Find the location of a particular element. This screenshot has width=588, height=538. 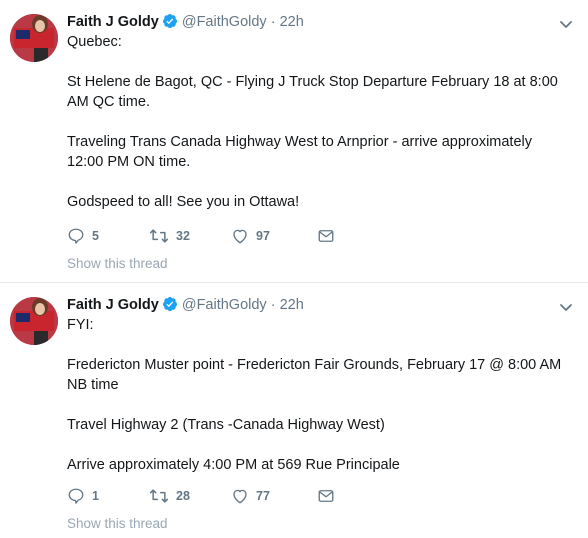

retweet-count: 28 is located at coordinates (183, 496).